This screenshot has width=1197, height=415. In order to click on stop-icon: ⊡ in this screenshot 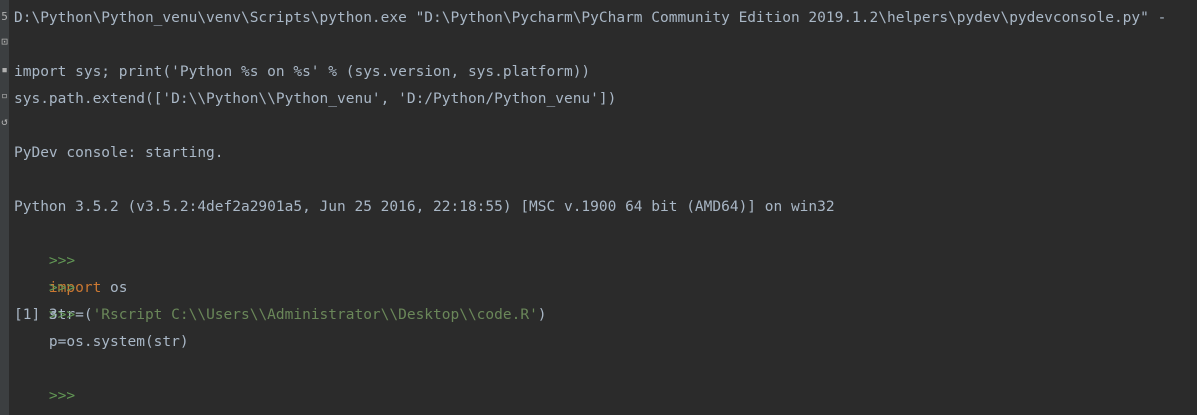, I will do `click(4, 42)`.